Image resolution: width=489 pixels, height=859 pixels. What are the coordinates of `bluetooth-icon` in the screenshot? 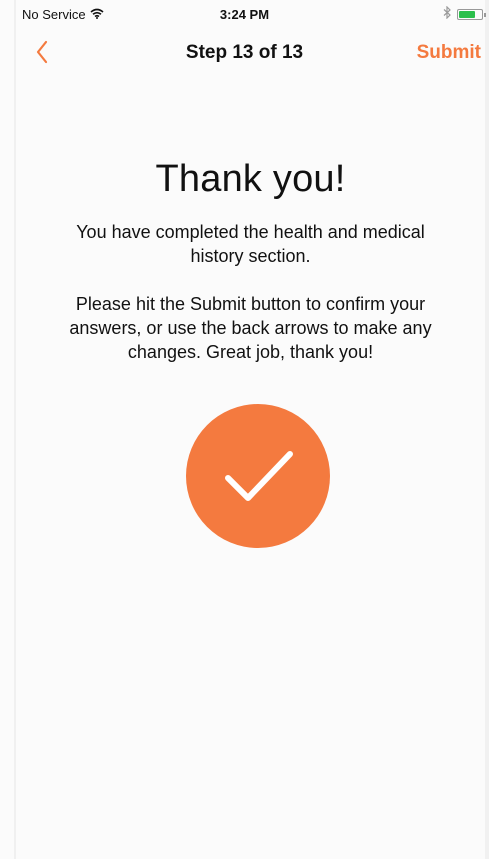 It's located at (447, 13).